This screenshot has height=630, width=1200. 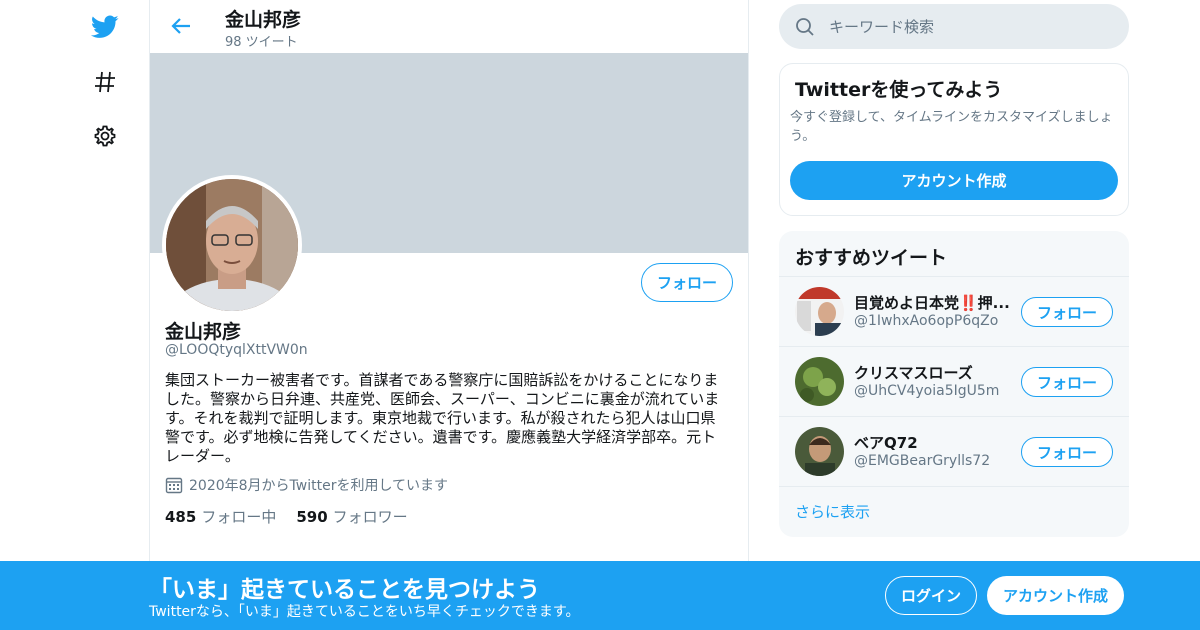 What do you see at coordinates (974, 26) in the screenshot?
I see `search-input` at bounding box center [974, 26].